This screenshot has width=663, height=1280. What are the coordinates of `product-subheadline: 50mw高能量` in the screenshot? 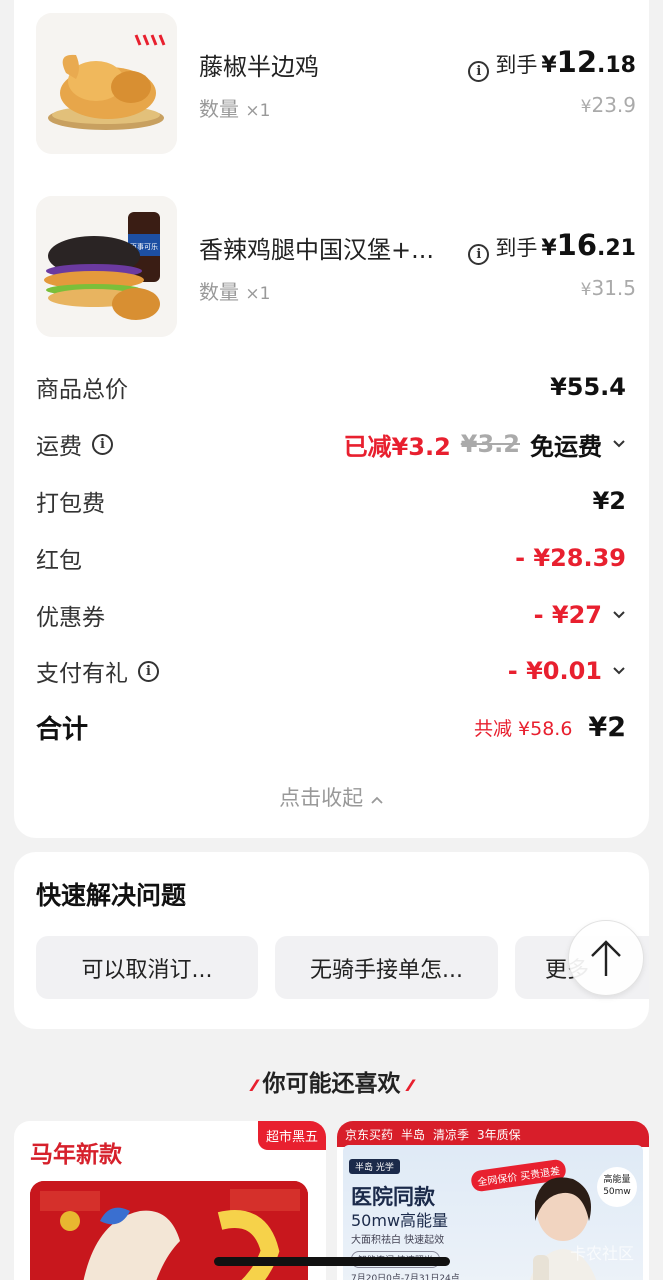 It's located at (400, 1220).